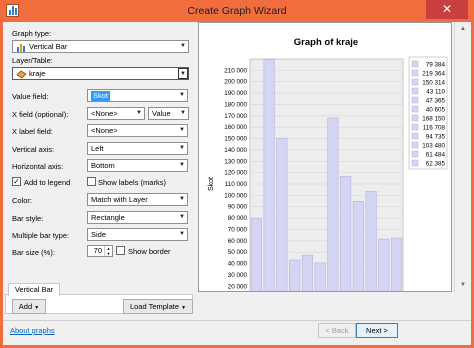 The image size is (474, 348). I want to click on y-tick-label: 180 000, so click(235, 104).